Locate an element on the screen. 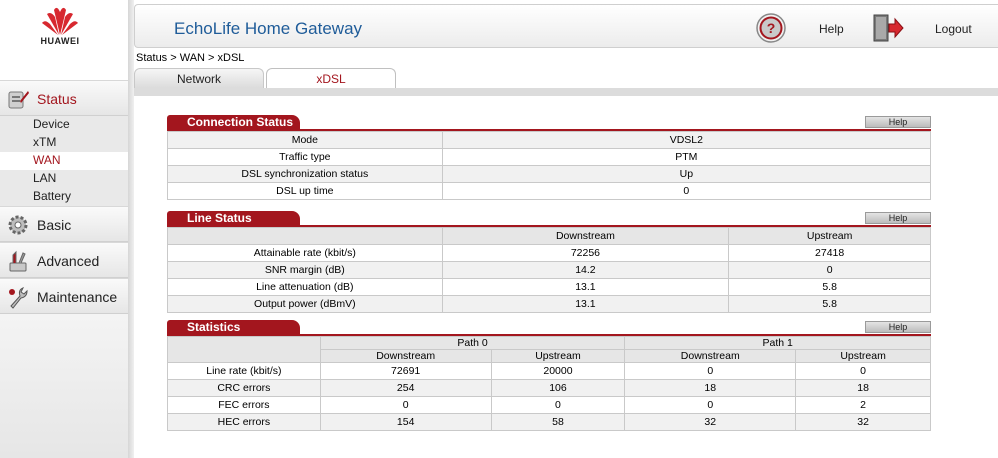 Image resolution: width=998 pixels, height=458 pixels. row-label: Traffic type is located at coordinates (305, 157).